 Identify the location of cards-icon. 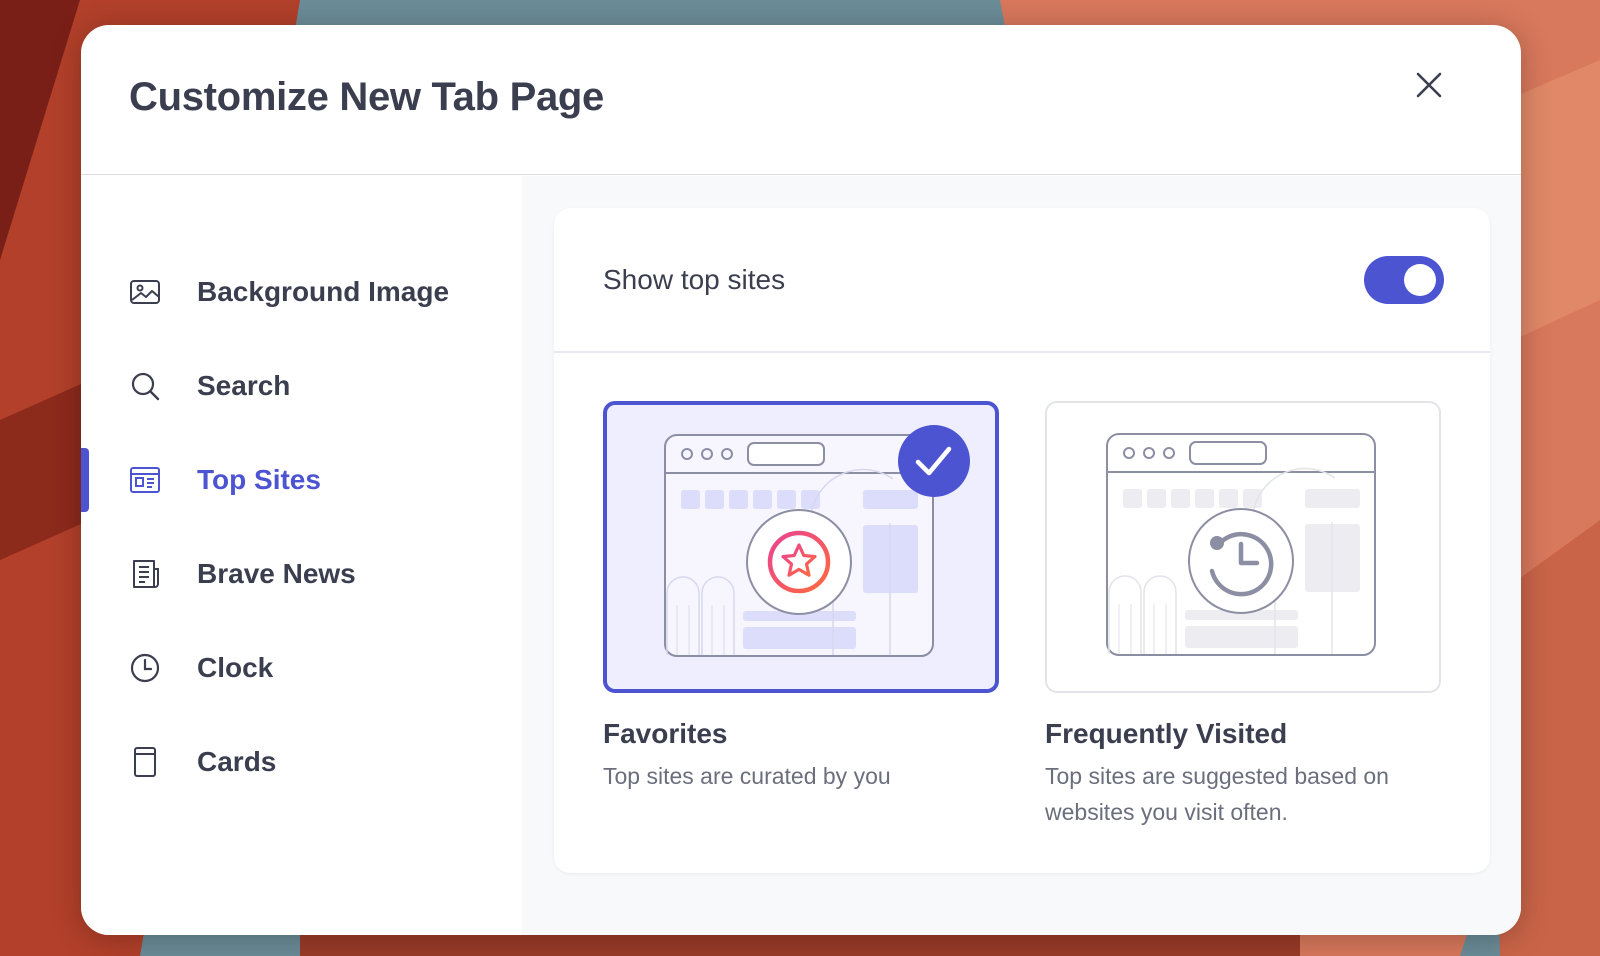
(145, 762).